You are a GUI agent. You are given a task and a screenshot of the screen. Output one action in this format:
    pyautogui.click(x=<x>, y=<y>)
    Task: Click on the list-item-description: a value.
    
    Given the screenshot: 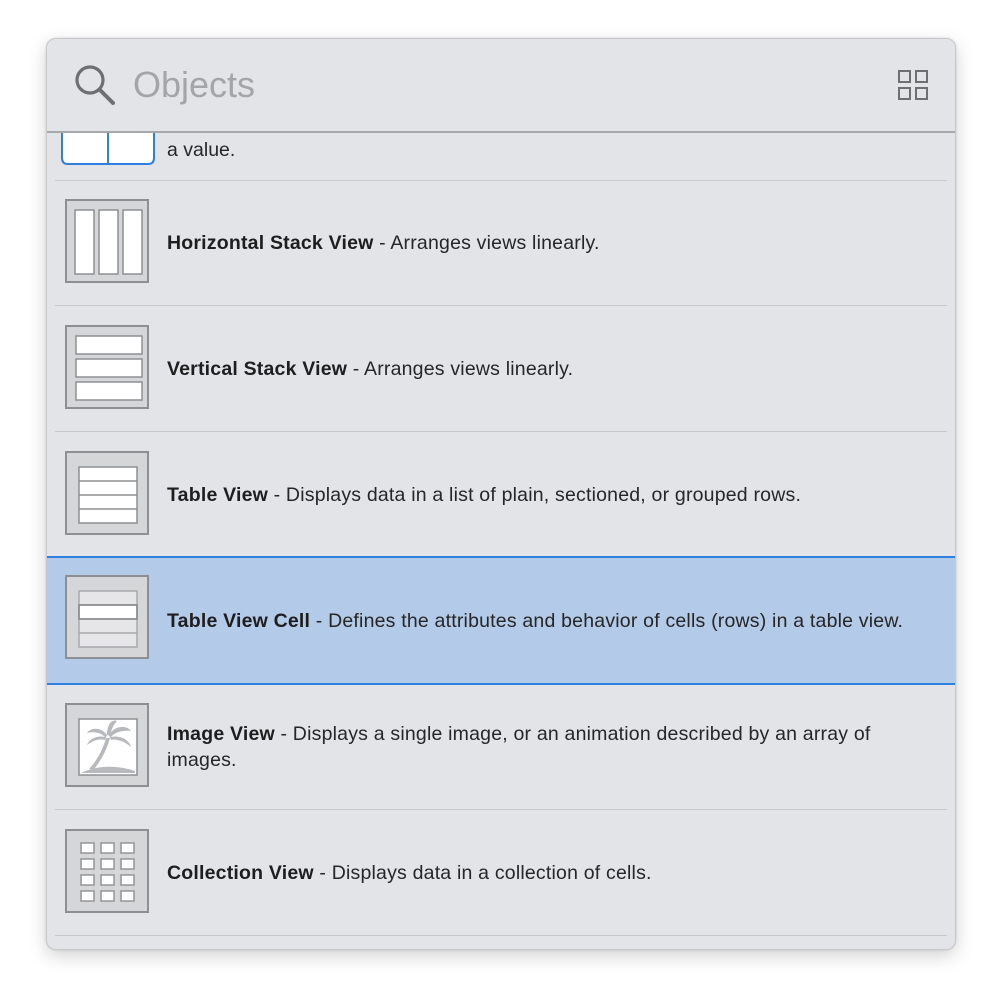 What is the action you would take?
    pyautogui.click(x=201, y=150)
    